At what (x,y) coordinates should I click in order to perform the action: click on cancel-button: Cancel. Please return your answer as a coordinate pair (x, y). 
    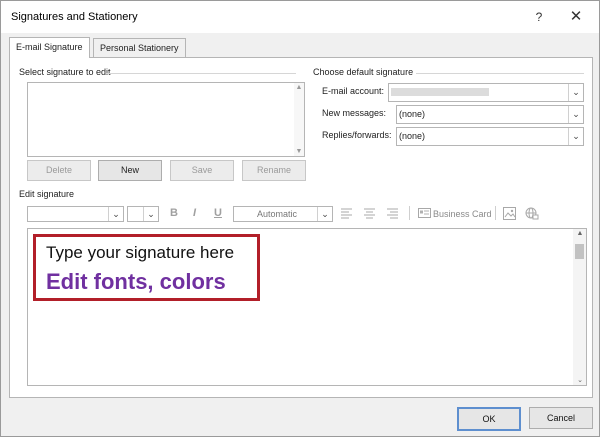
    Looking at the image, I should click on (561, 418).